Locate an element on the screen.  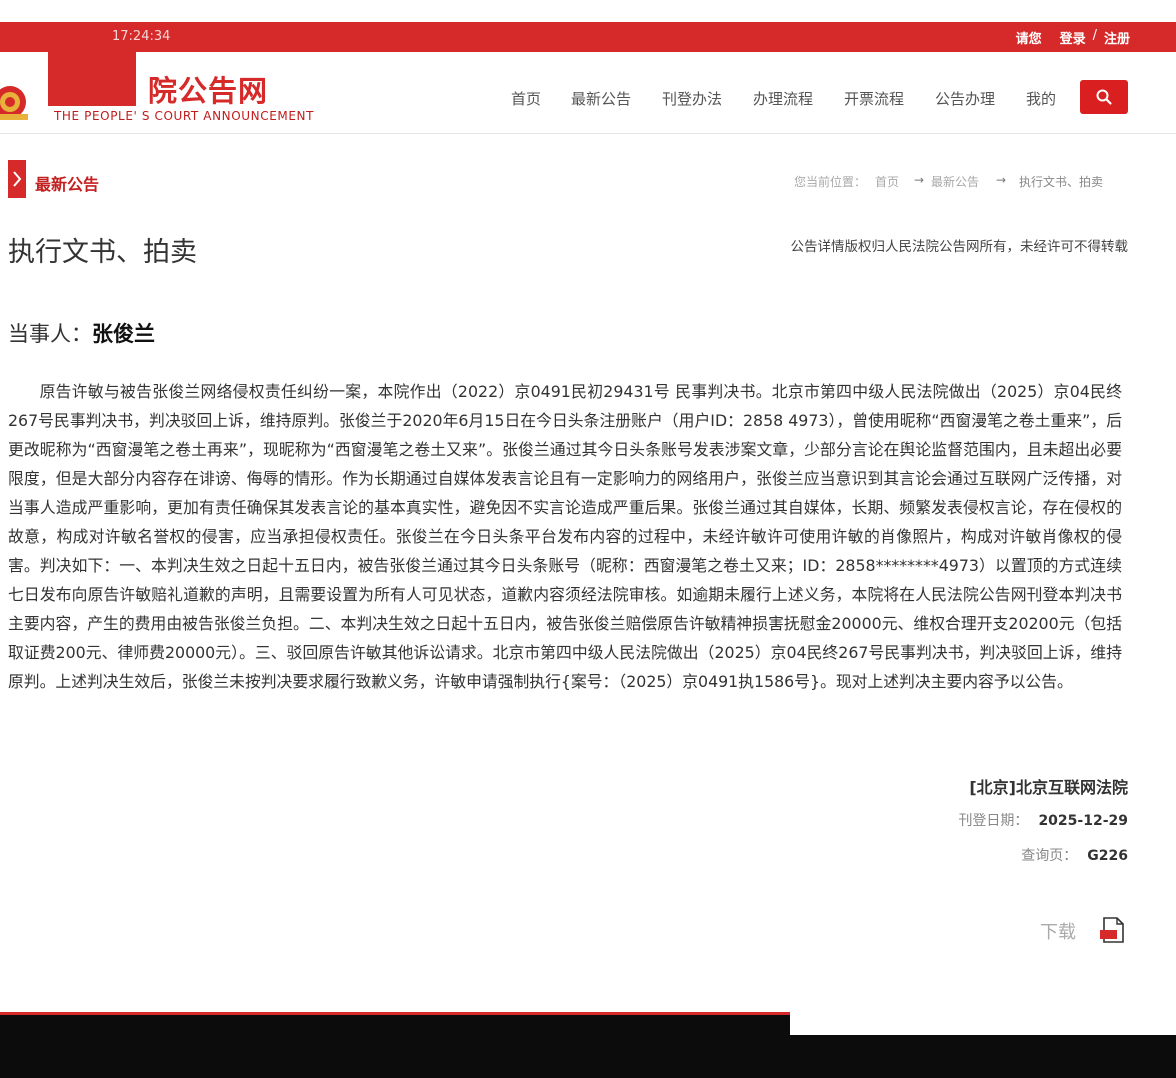
nav-invoice-process: 开票流程 is located at coordinates (874, 98).